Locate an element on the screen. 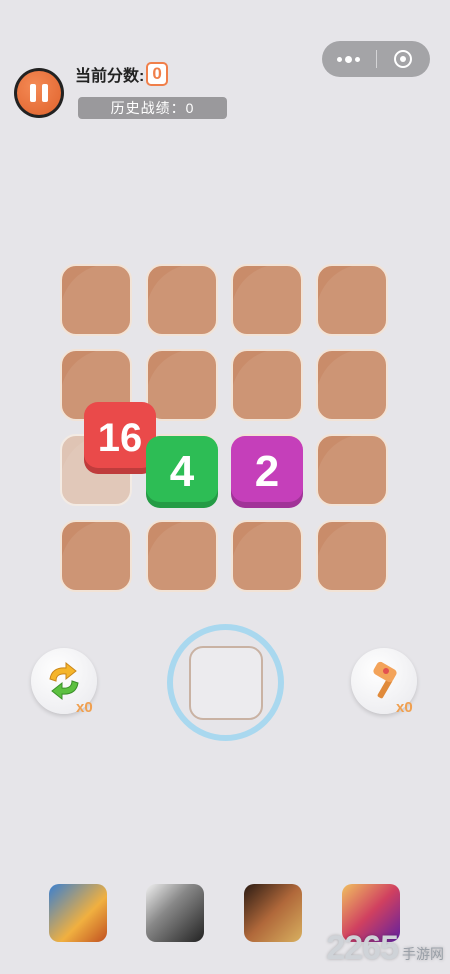 The width and height of the screenshot is (450, 974). score-label: 当前分数: is located at coordinates (110, 76).